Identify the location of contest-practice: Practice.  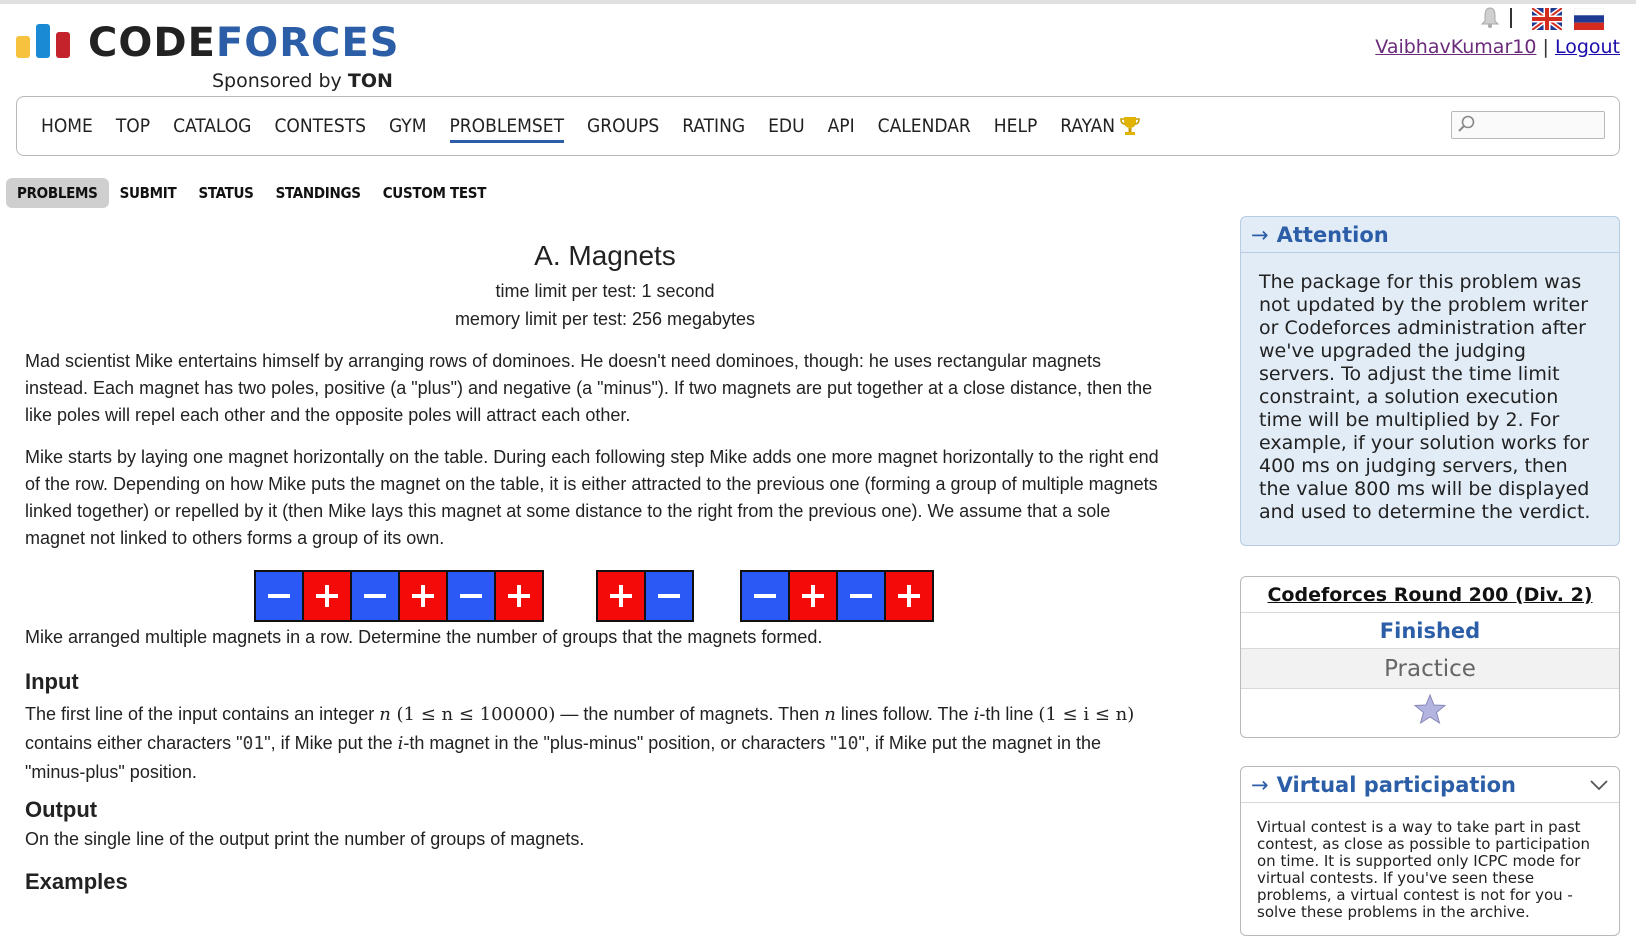
(1430, 669).